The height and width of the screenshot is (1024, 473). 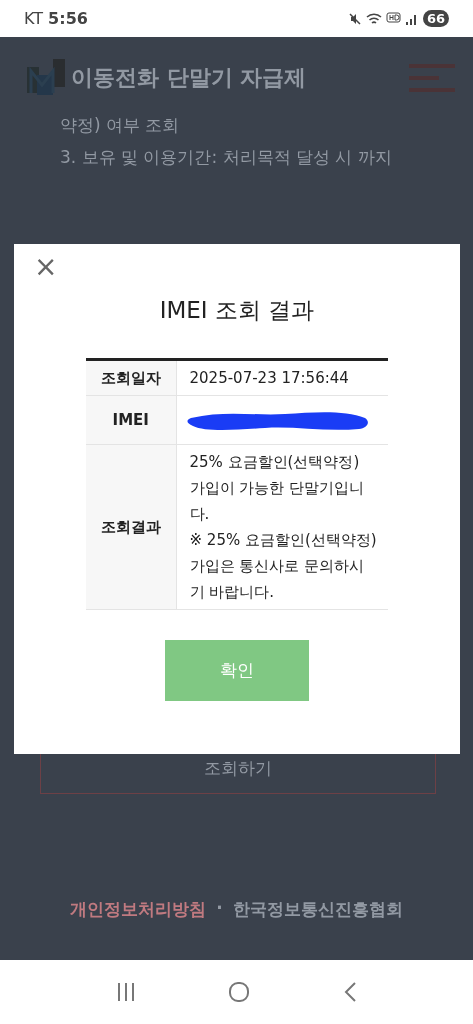 I want to click on dialog-title: IMEI 조회 결과, so click(x=237, y=310).